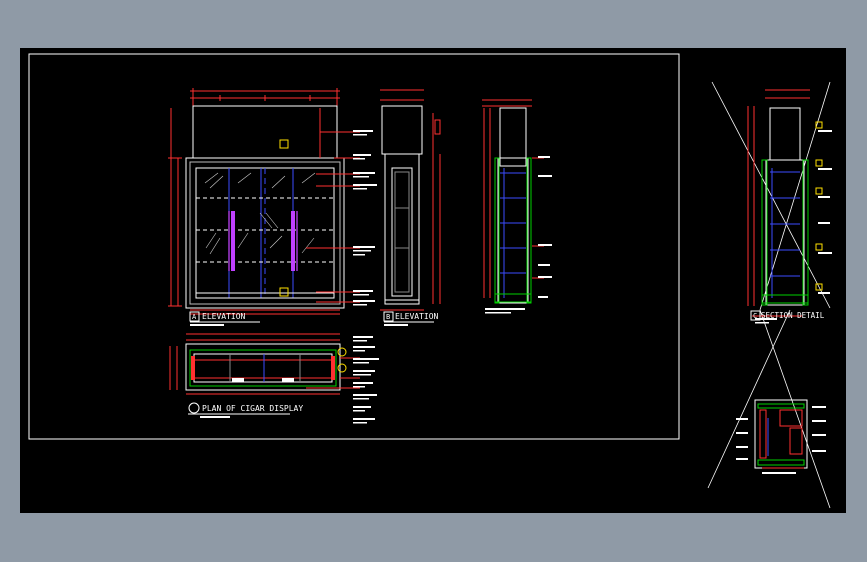 This screenshot has height=562, width=867. I want to click on plan-title: PLAN OF CIGAR DISPLAY, so click(252, 408).